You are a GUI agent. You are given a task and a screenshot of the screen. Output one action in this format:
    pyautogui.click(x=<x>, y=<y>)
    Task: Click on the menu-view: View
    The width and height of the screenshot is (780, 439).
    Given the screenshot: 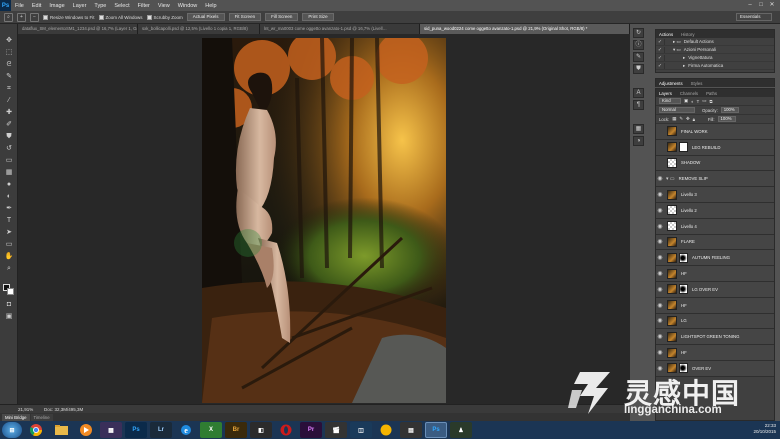 What is the action you would take?
    pyautogui.click(x=164, y=6)
    